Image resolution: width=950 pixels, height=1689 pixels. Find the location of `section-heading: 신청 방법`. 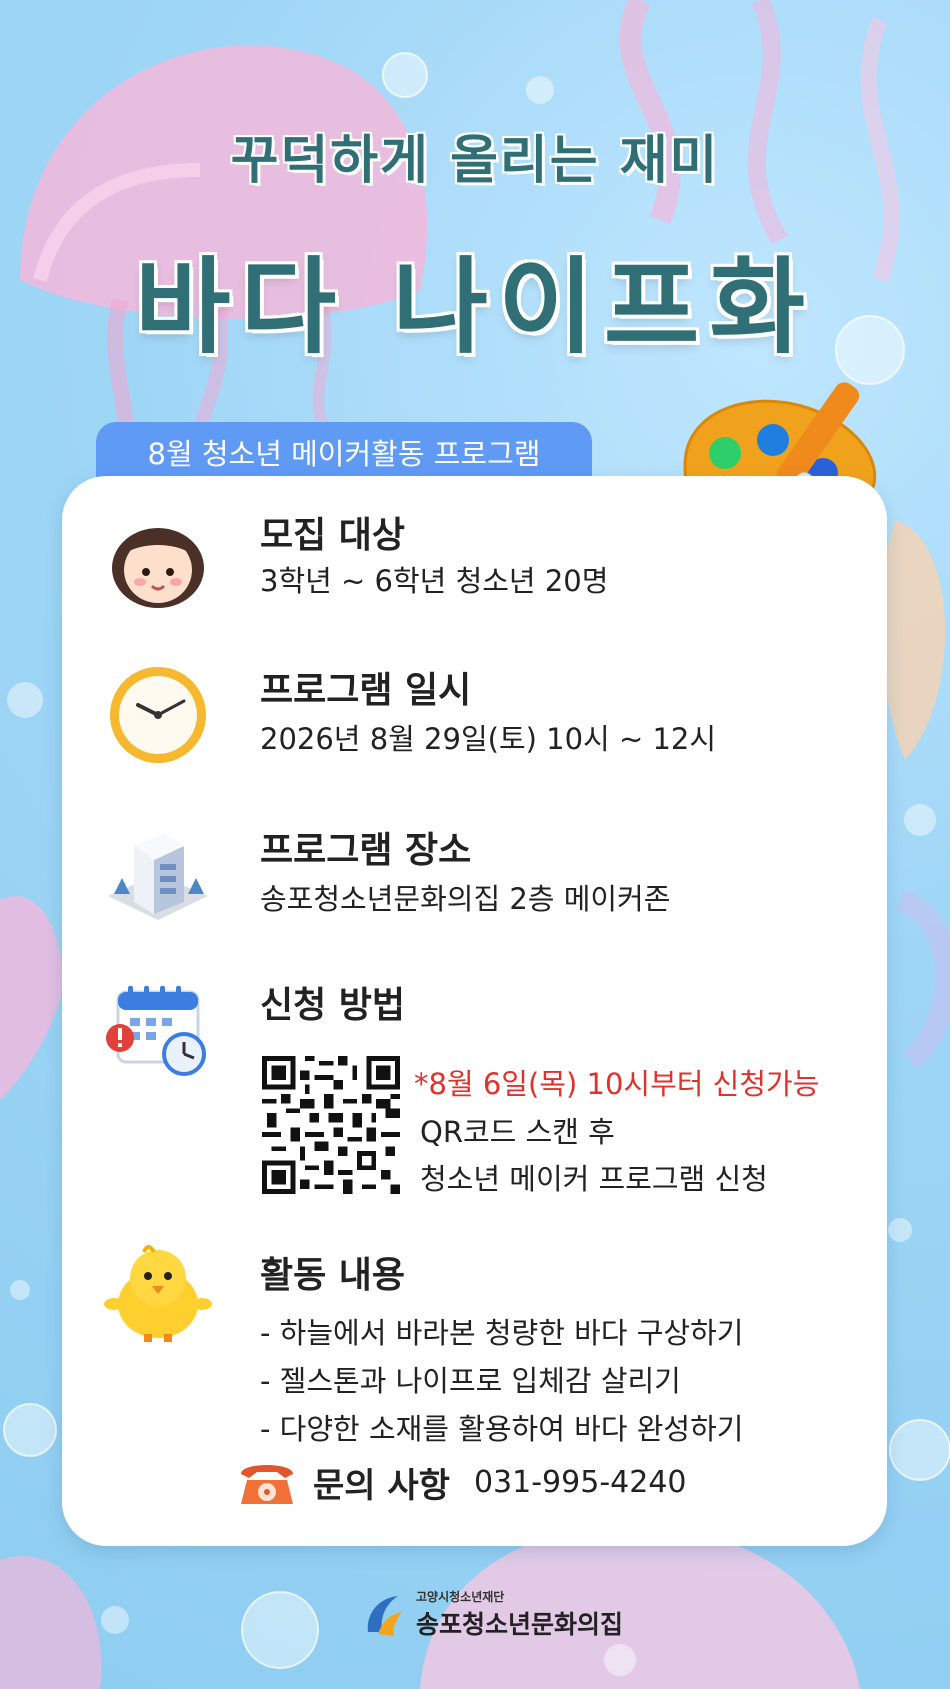

section-heading: 신청 방법 is located at coordinates (333, 1005).